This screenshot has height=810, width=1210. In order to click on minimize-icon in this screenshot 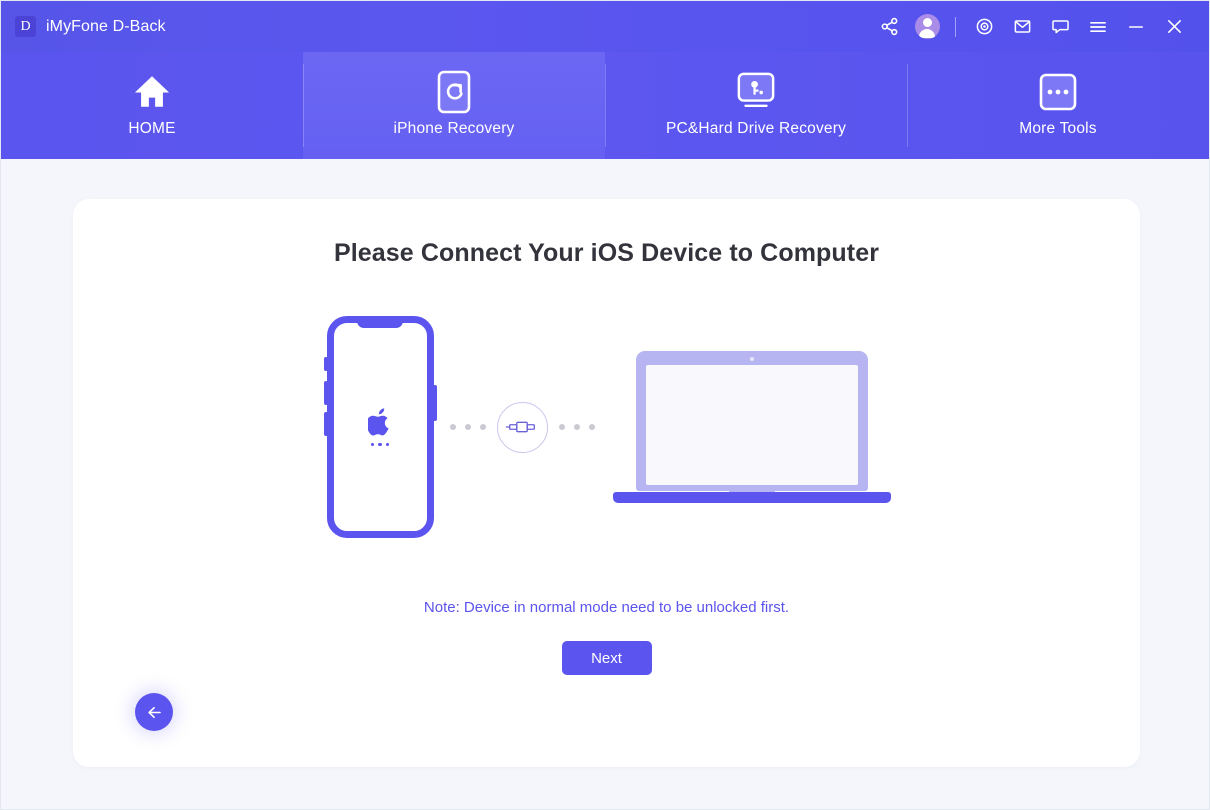, I will do `click(1136, 27)`.